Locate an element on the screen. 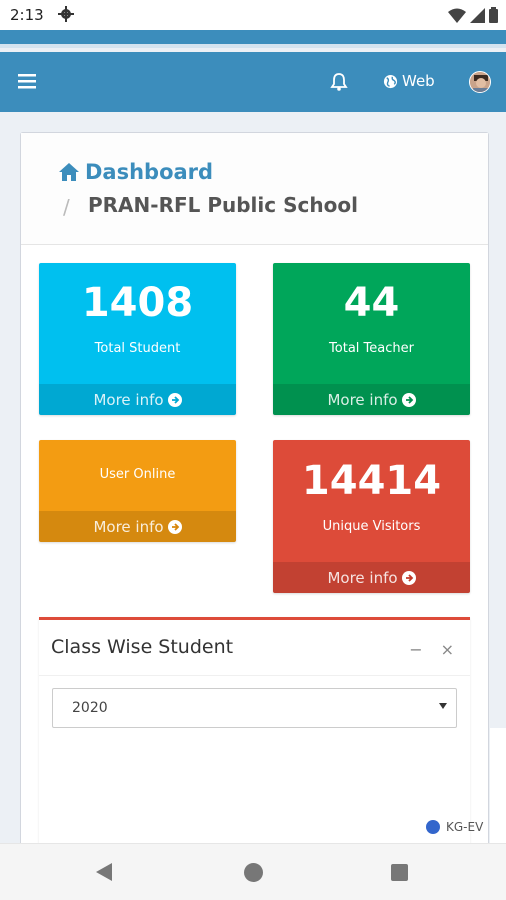  year-select-value: 2020 is located at coordinates (90, 708).